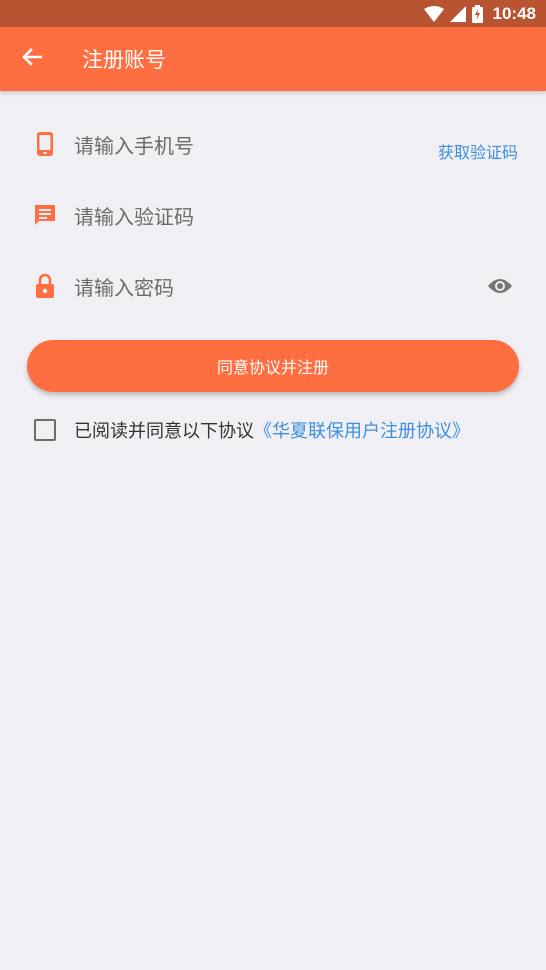 This screenshot has width=546, height=970. I want to click on password-field: 请输入密码, so click(273, 286).